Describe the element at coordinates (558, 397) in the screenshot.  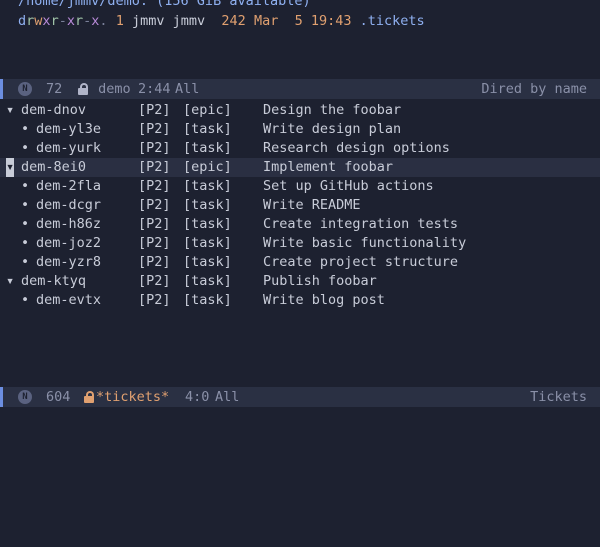
I see `modeline-major-mode: Tickets` at that location.